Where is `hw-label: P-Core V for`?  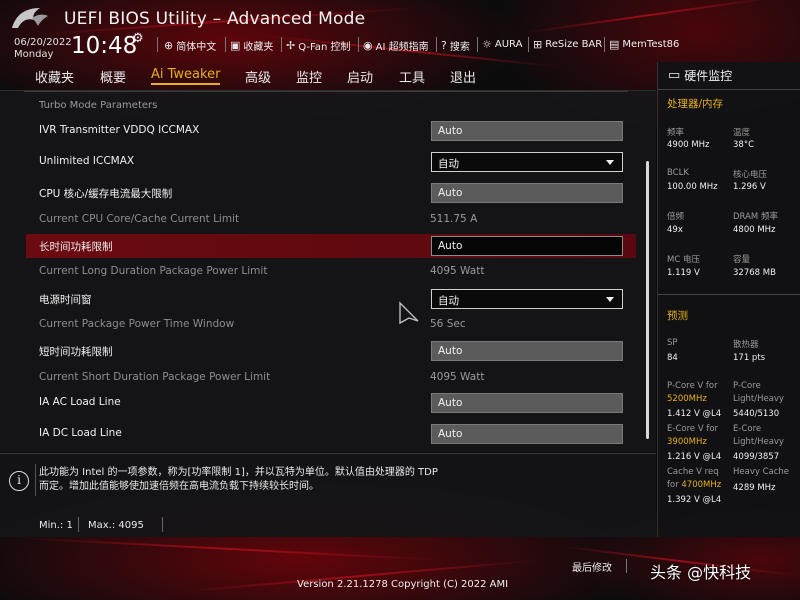
hw-label: P-Core V for is located at coordinates (692, 386).